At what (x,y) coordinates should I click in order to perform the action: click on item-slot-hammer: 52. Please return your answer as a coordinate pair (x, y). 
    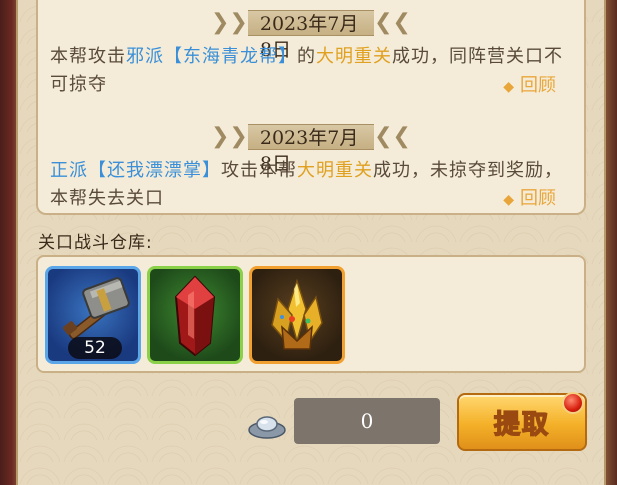
    Looking at the image, I should click on (93, 315).